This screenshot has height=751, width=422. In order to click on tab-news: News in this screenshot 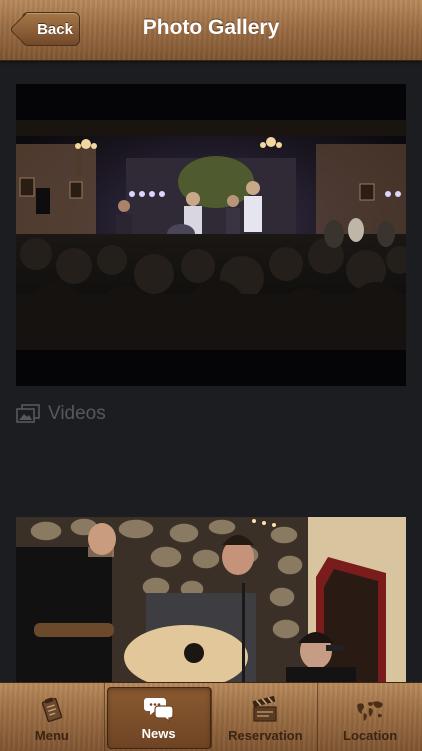, I will do `click(159, 718)`.